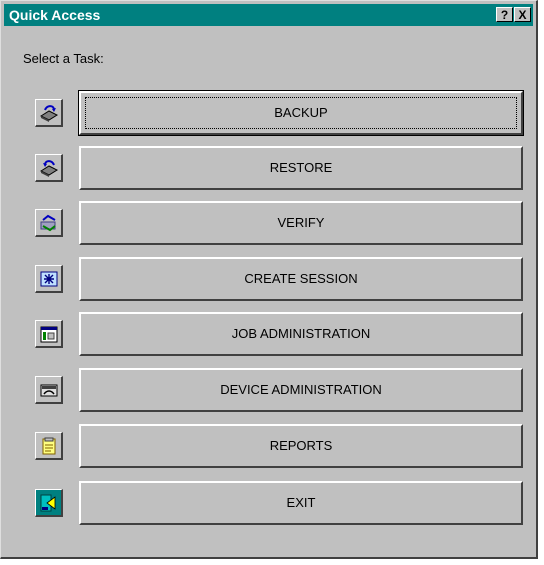  I want to click on device-administration-label: DEVICE ADMINISTRATION, so click(301, 389).